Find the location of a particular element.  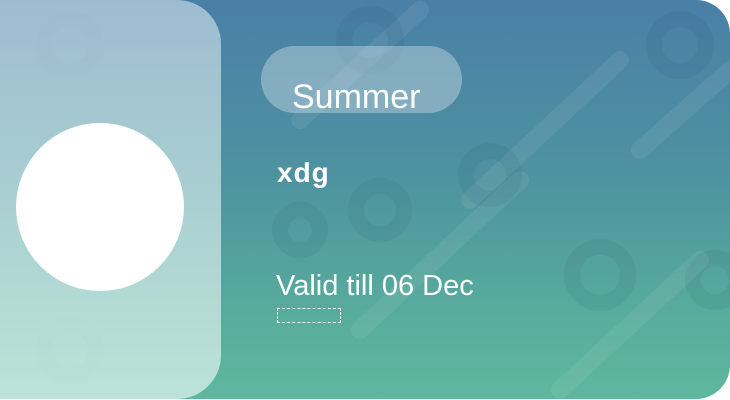

validity-text: Valid till 06 Dec is located at coordinates (375, 286).